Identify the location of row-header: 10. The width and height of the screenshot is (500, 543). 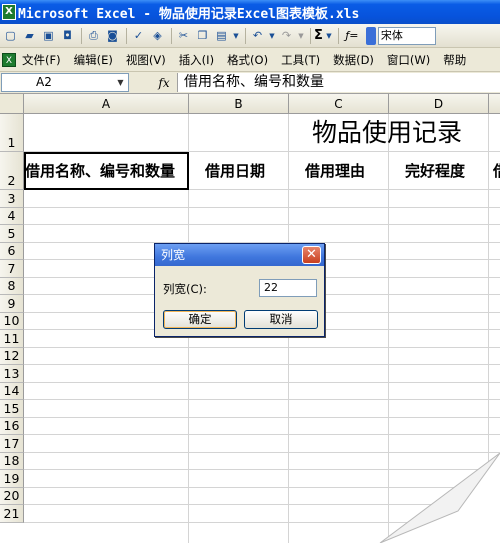
(12, 321).